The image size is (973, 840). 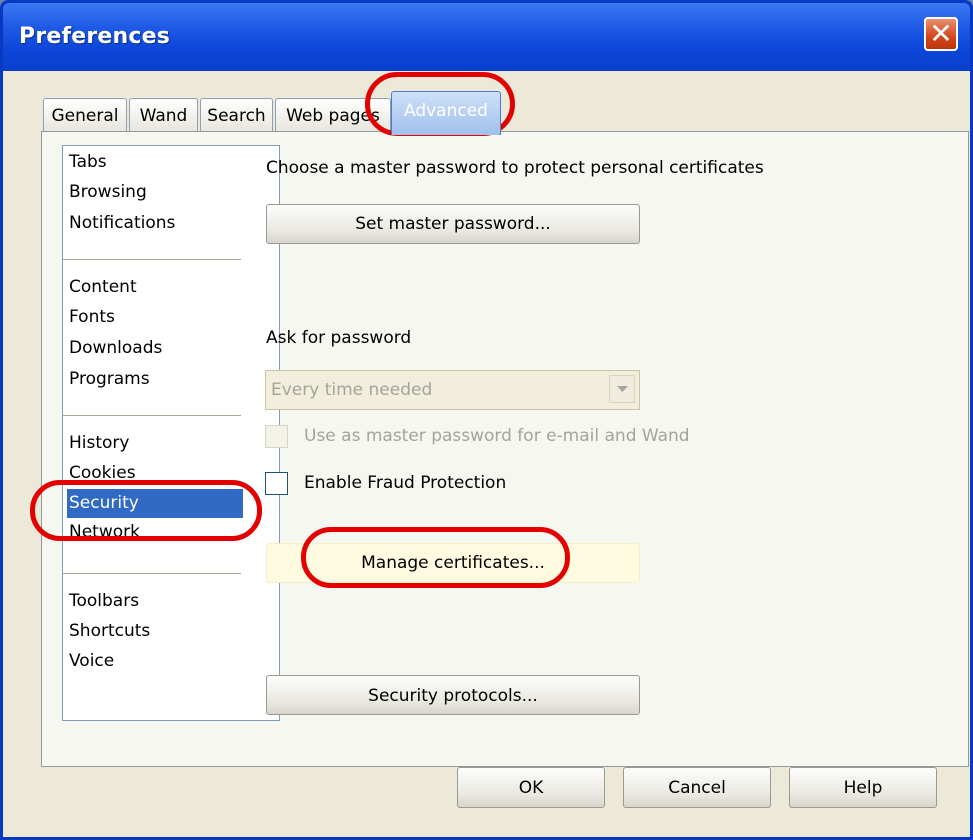 What do you see at coordinates (236, 115) in the screenshot?
I see `tab-search: Search` at bounding box center [236, 115].